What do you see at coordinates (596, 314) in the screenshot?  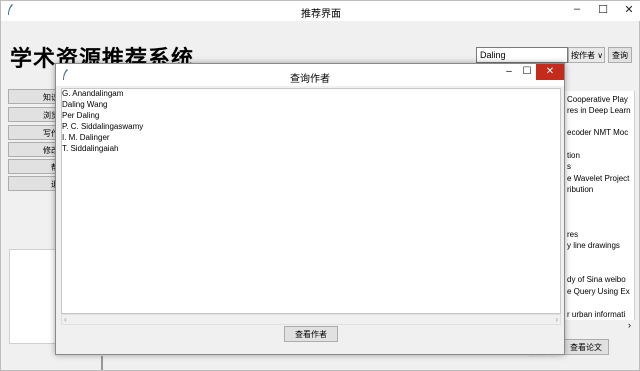 I see `list-item: r urban informati` at bounding box center [596, 314].